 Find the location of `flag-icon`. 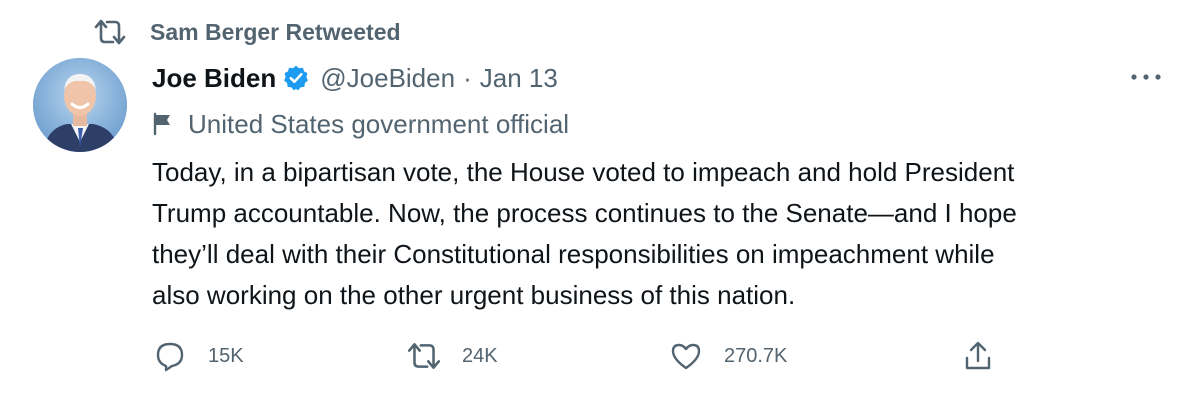

flag-icon is located at coordinates (164, 124).